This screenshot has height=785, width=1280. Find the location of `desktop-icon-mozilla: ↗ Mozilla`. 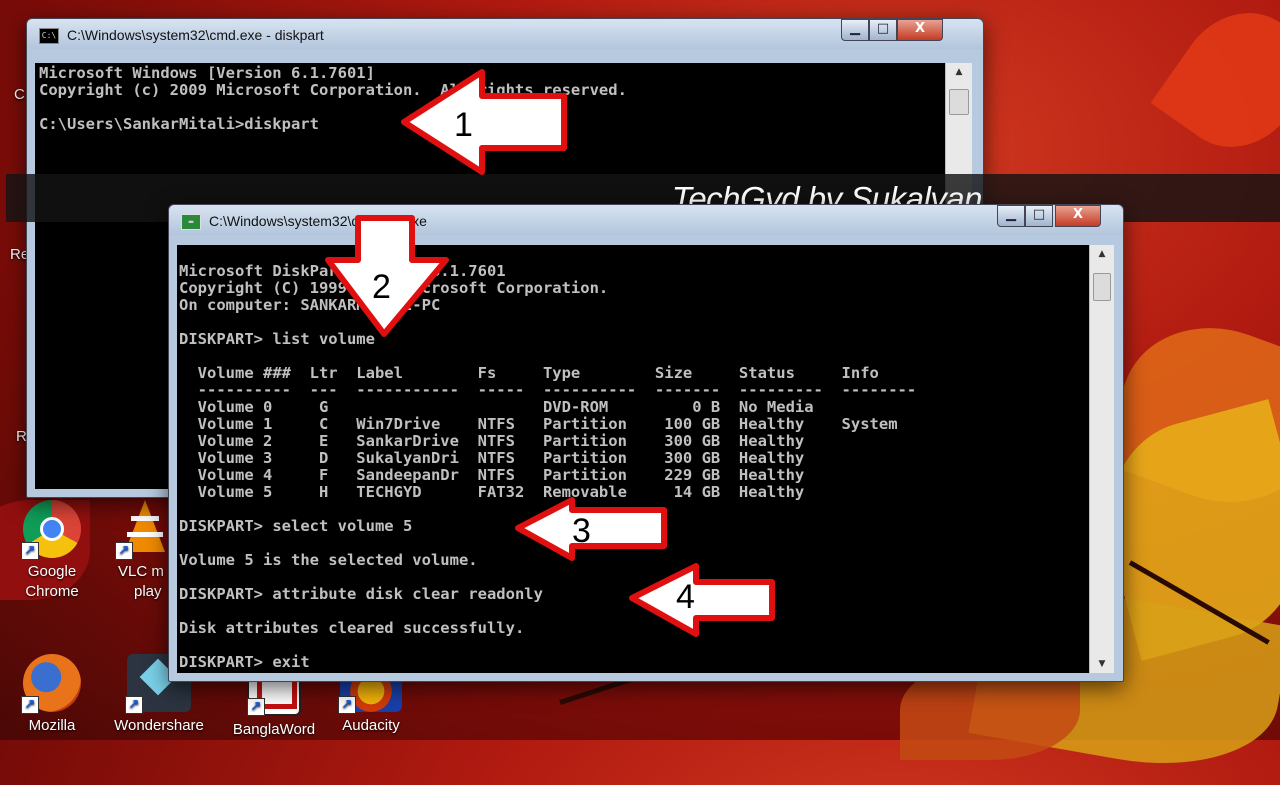

desktop-icon-mozilla: ↗ Mozilla is located at coordinates (52, 695).